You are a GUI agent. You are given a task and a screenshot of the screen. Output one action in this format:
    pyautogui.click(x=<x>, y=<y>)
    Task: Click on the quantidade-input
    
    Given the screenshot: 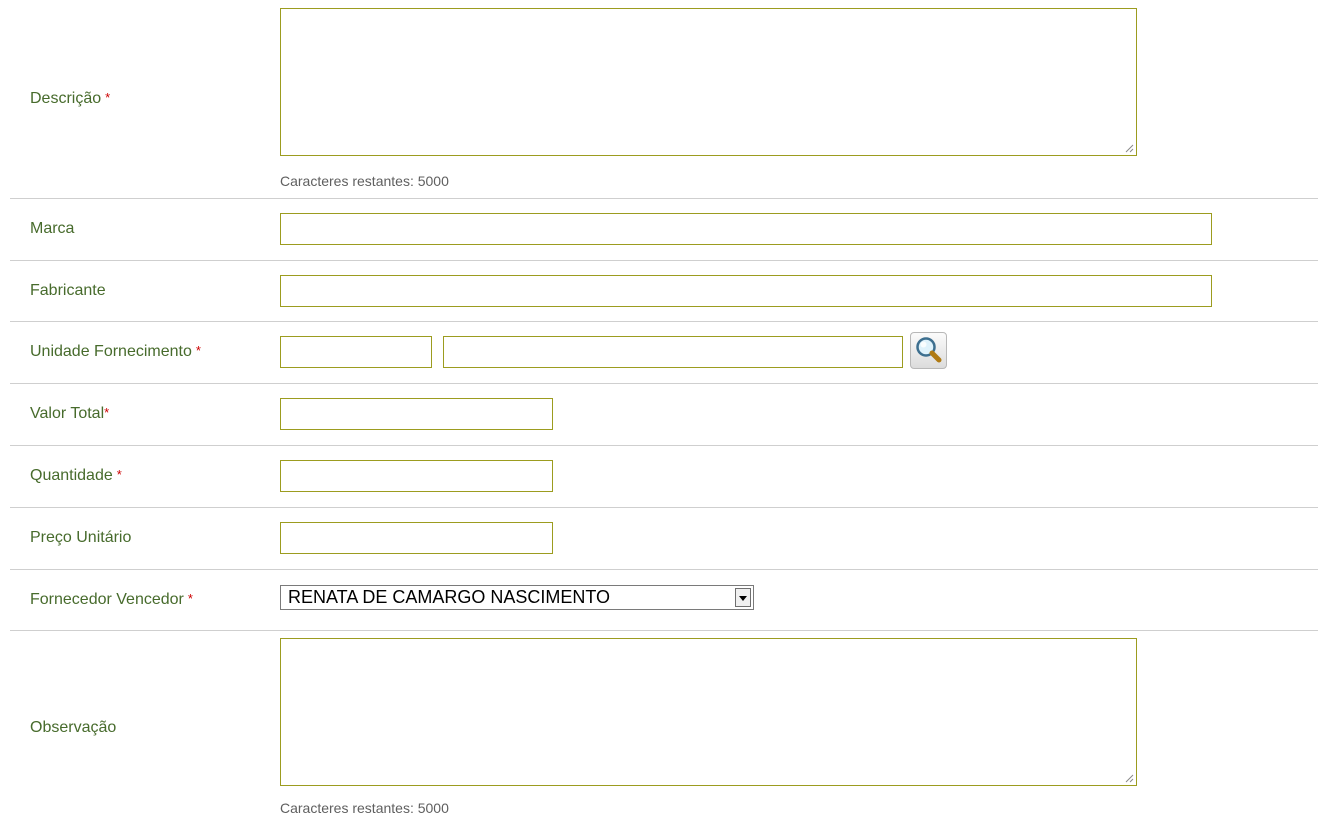 What is the action you would take?
    pyautogui.click(x=416, y=476)
    